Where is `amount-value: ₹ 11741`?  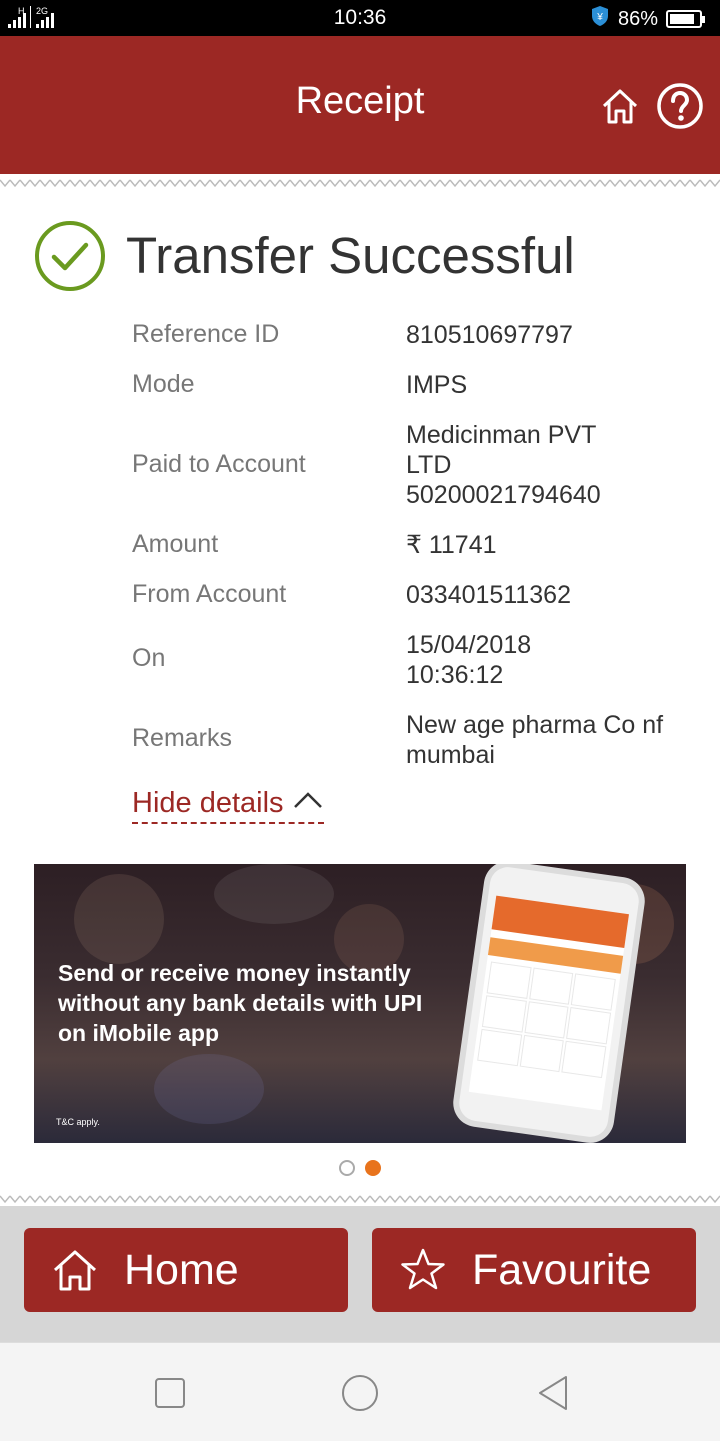
amount-value: ₹ 11741 is located at coordinates (451, 545).